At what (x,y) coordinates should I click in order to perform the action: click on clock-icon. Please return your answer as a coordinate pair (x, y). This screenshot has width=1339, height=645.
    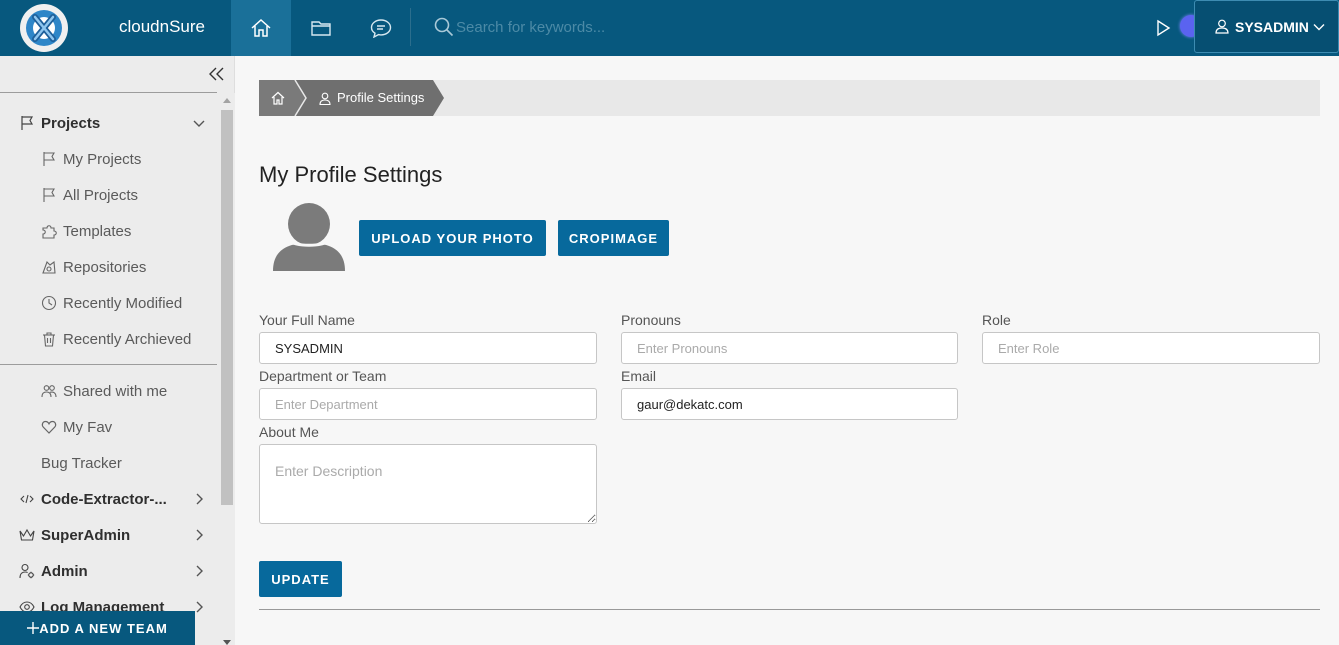
    Looking at the image, I should click on (49, 303).